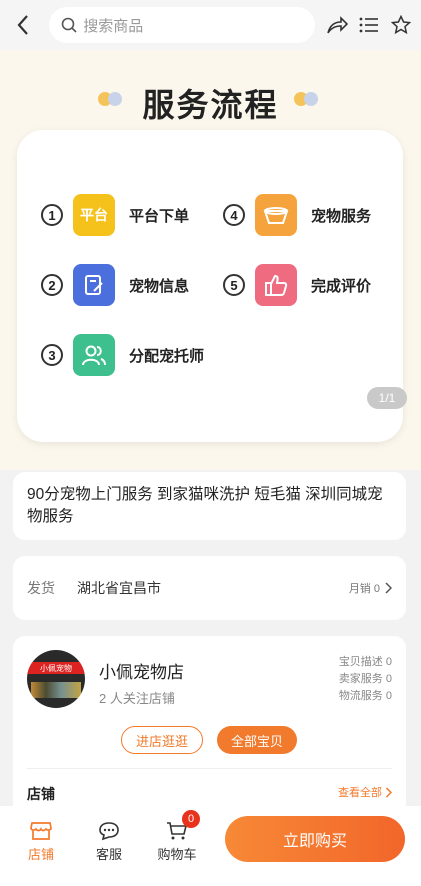  I want to click on step-2: 2 宠物信息, so click(115, 285).